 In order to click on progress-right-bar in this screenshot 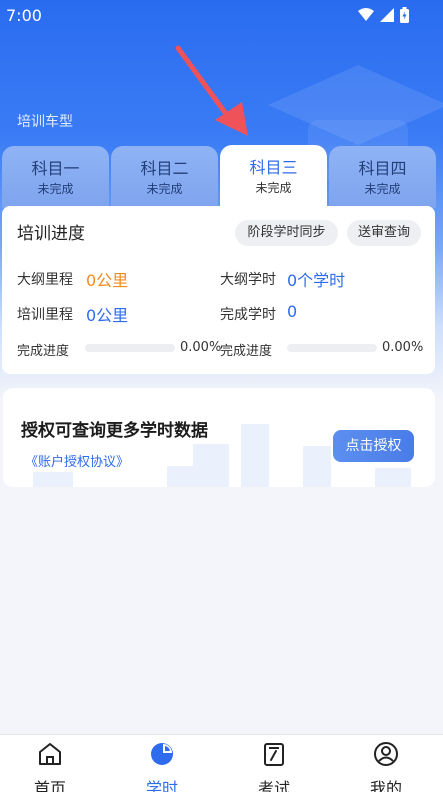, I will do `click(332, 348)`.